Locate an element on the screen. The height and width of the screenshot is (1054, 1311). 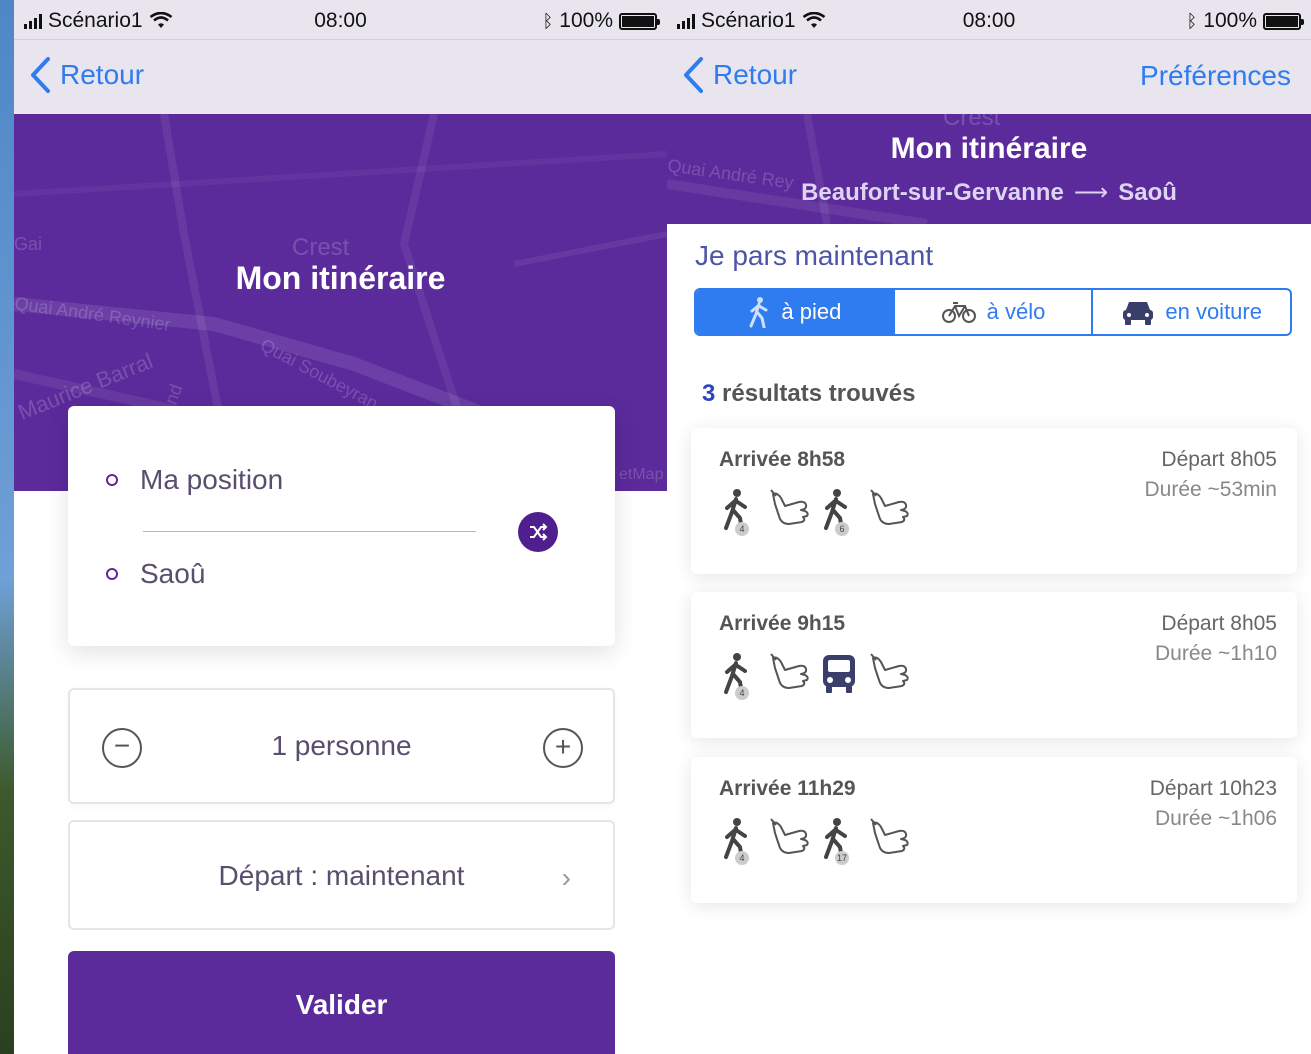
route-destination: Saoû is located at coordinates (1147, 192).